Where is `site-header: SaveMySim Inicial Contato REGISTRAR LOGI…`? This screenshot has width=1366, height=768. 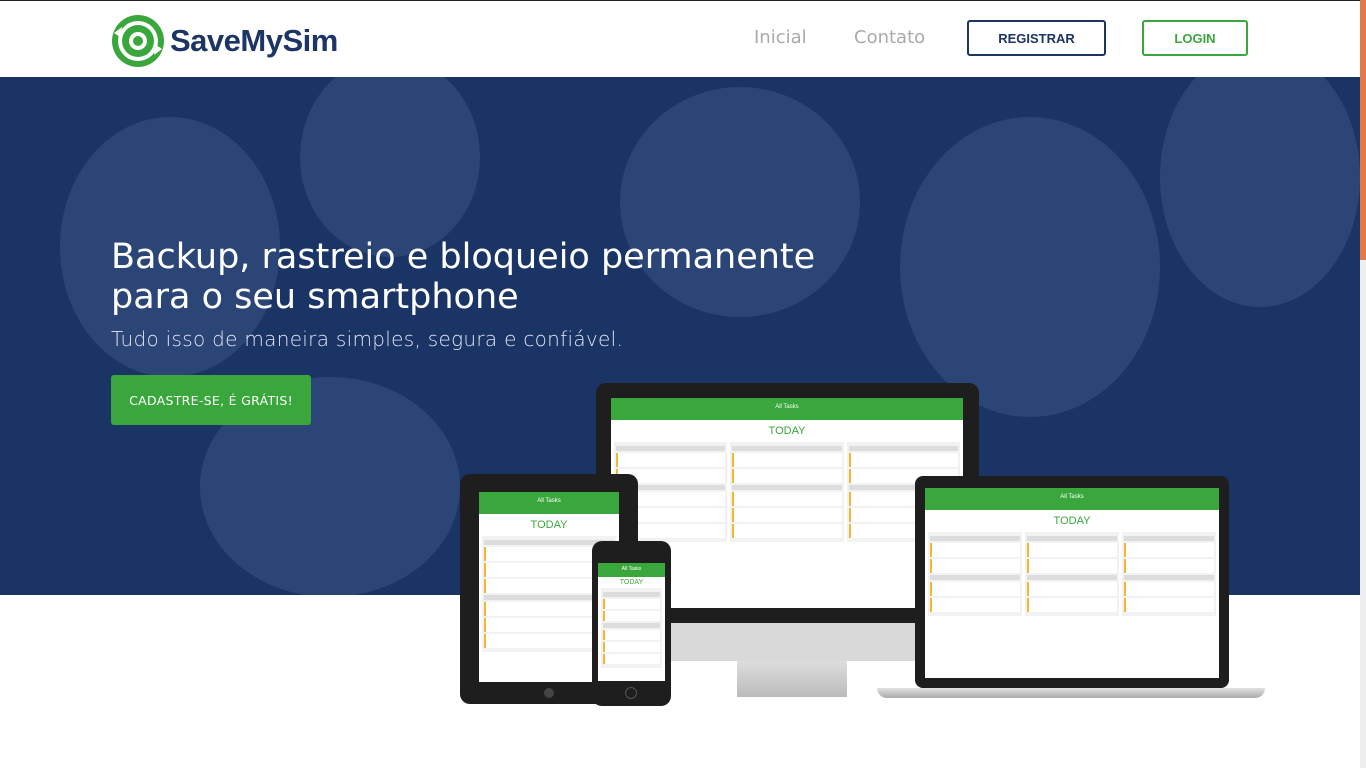
site-header: SaveMySim Inicial Contato REGISTRAR LOGI… is located at coordinates (683, 38).